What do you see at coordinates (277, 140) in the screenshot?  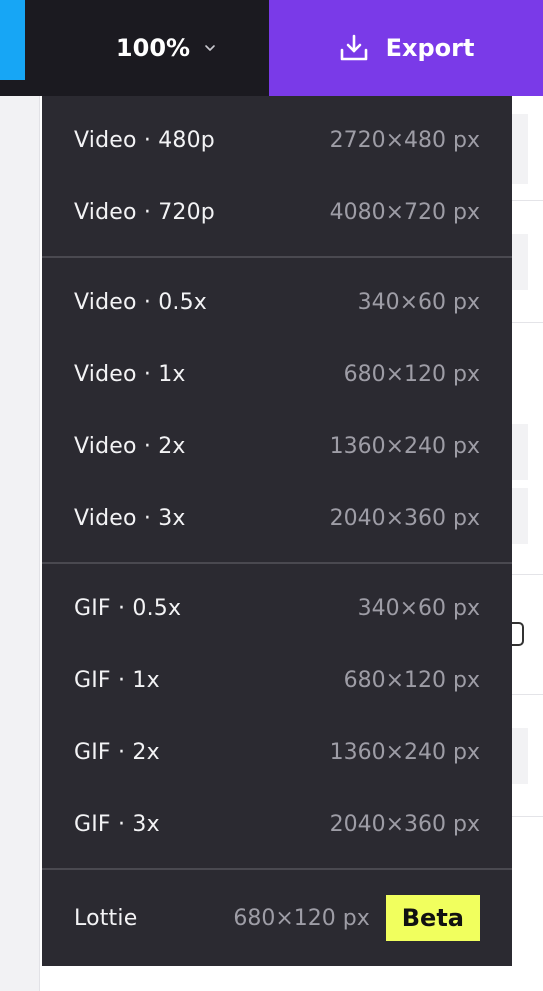 I see `menu-item-video-480p: Video · 480p 2720×480 px` at bounding box center [277, 140].